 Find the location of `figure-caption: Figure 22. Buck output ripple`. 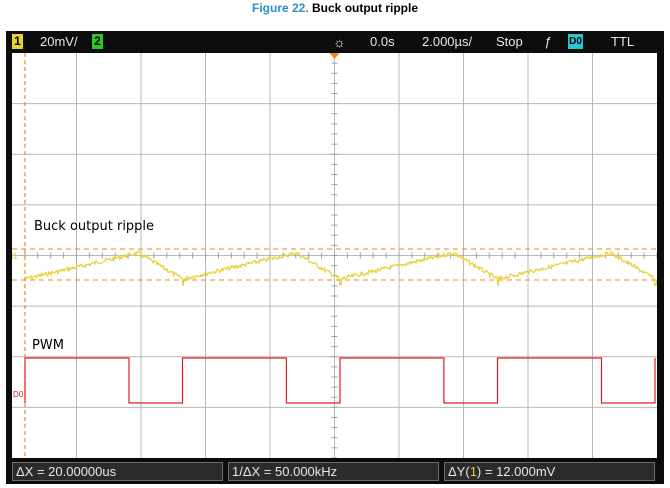

figure-caption: Figure 22. Buck output ripple is located at coordinates (335, 8).